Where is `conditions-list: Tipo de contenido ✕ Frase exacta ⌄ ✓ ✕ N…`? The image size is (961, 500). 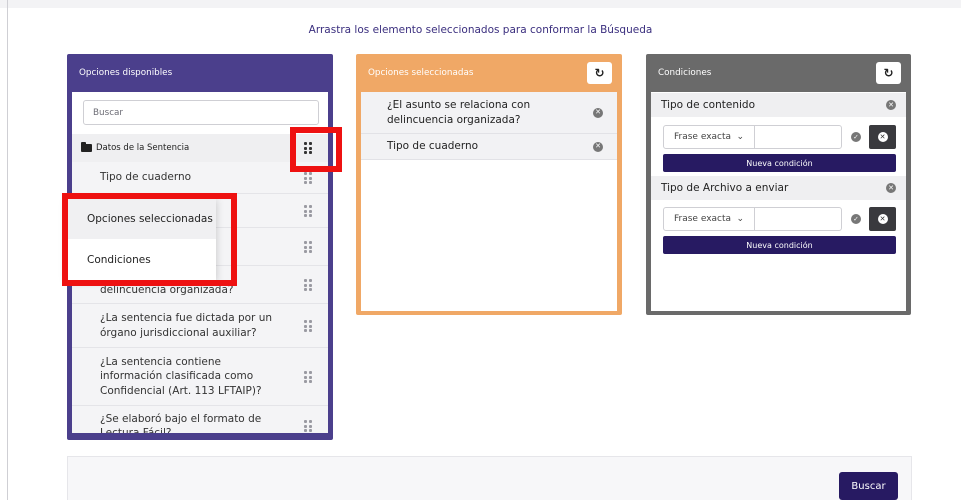
conditions-list: Tipo de contenido ✕ Frase exacta ⌄ ✓ ✕ N… is located at coordinates (778, 201).